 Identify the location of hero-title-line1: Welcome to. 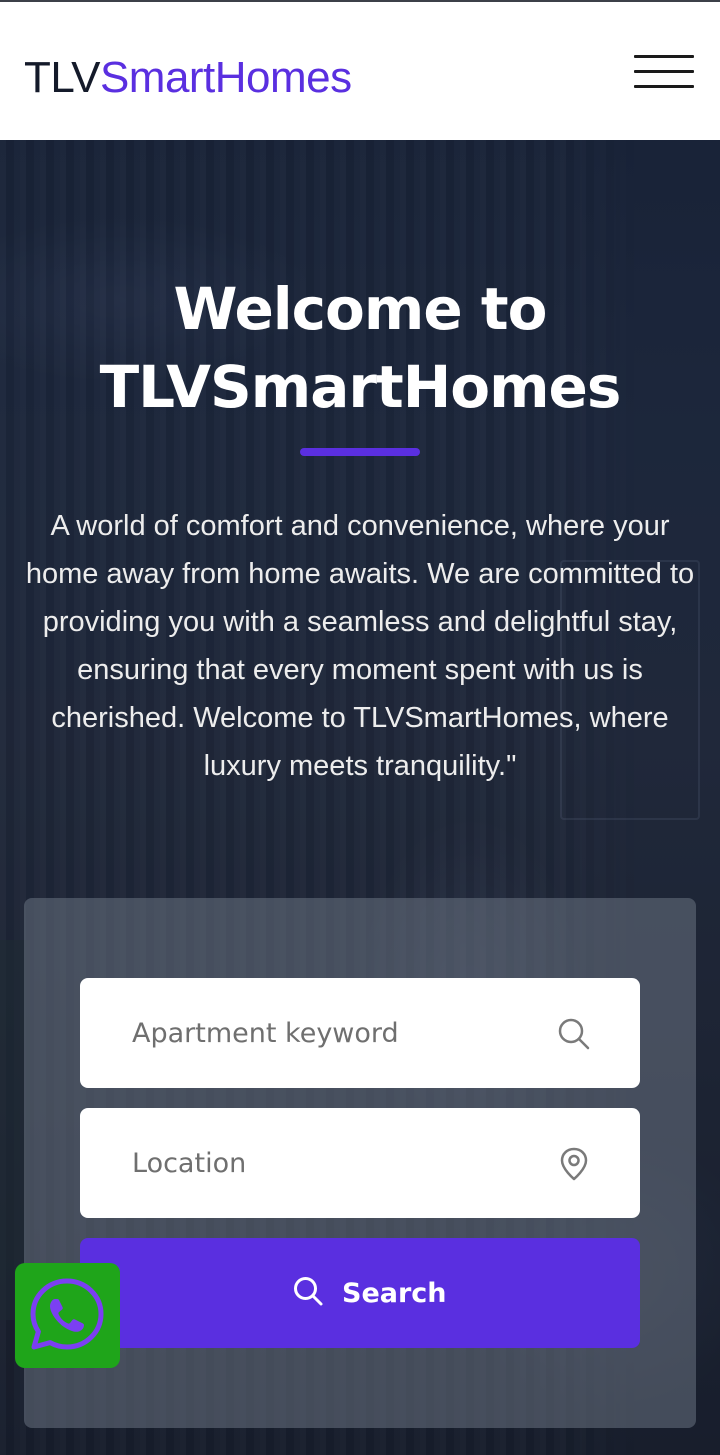
(360, 309).